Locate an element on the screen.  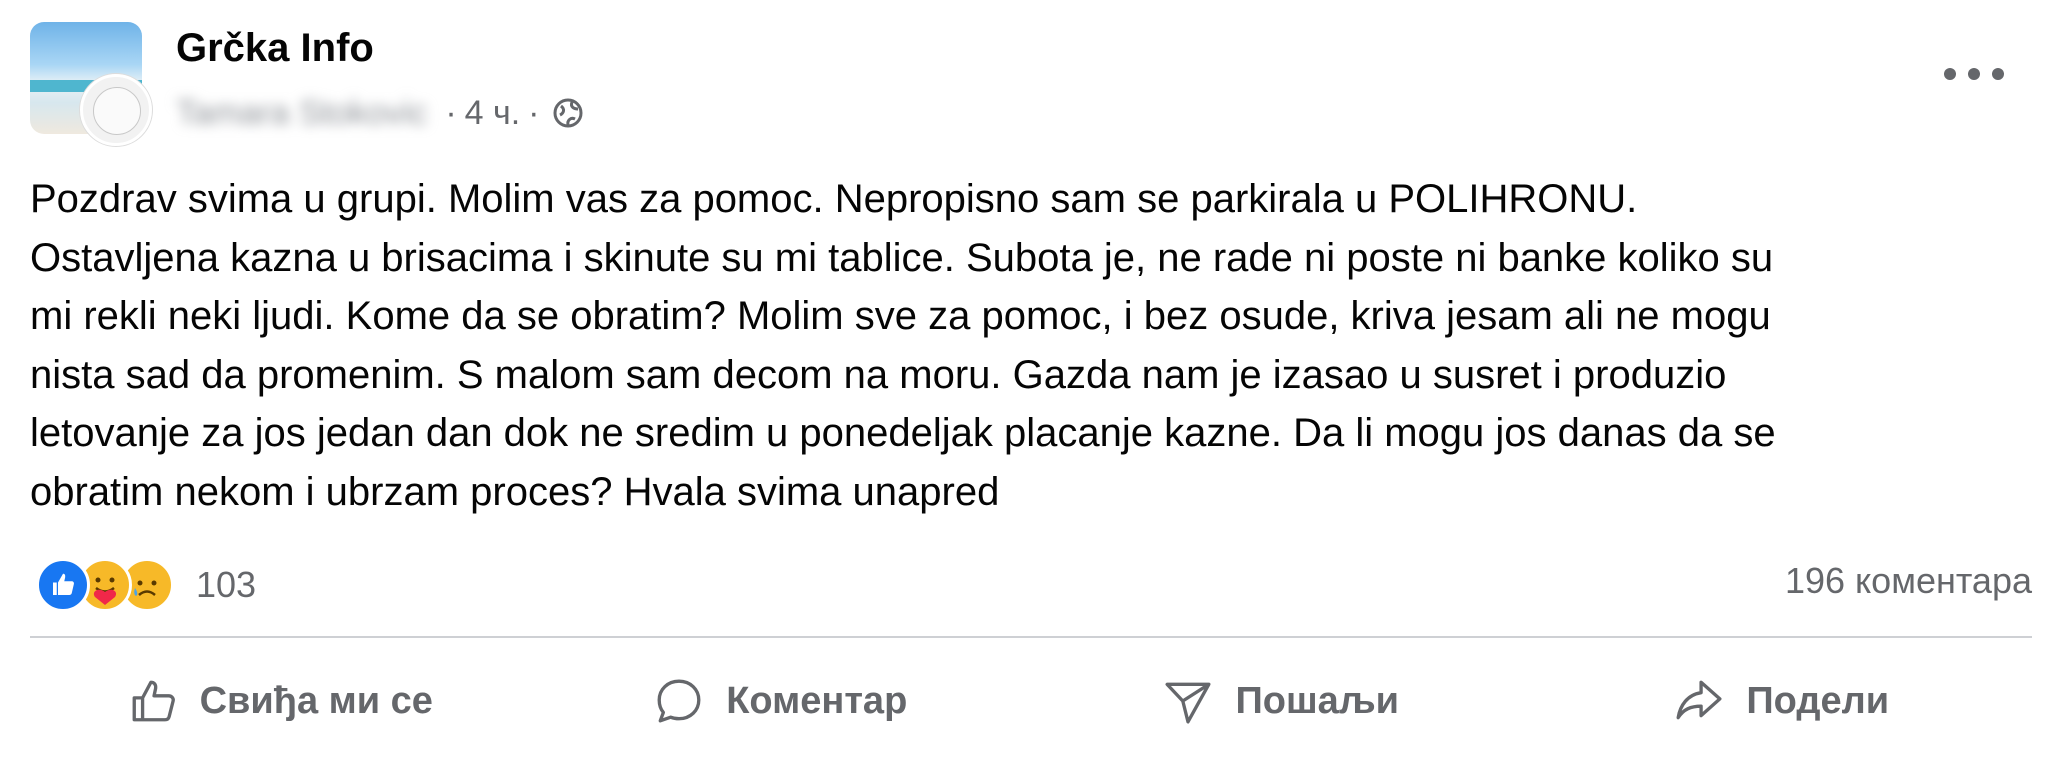
share-button: Подели is located at coordinates (1782, 701).